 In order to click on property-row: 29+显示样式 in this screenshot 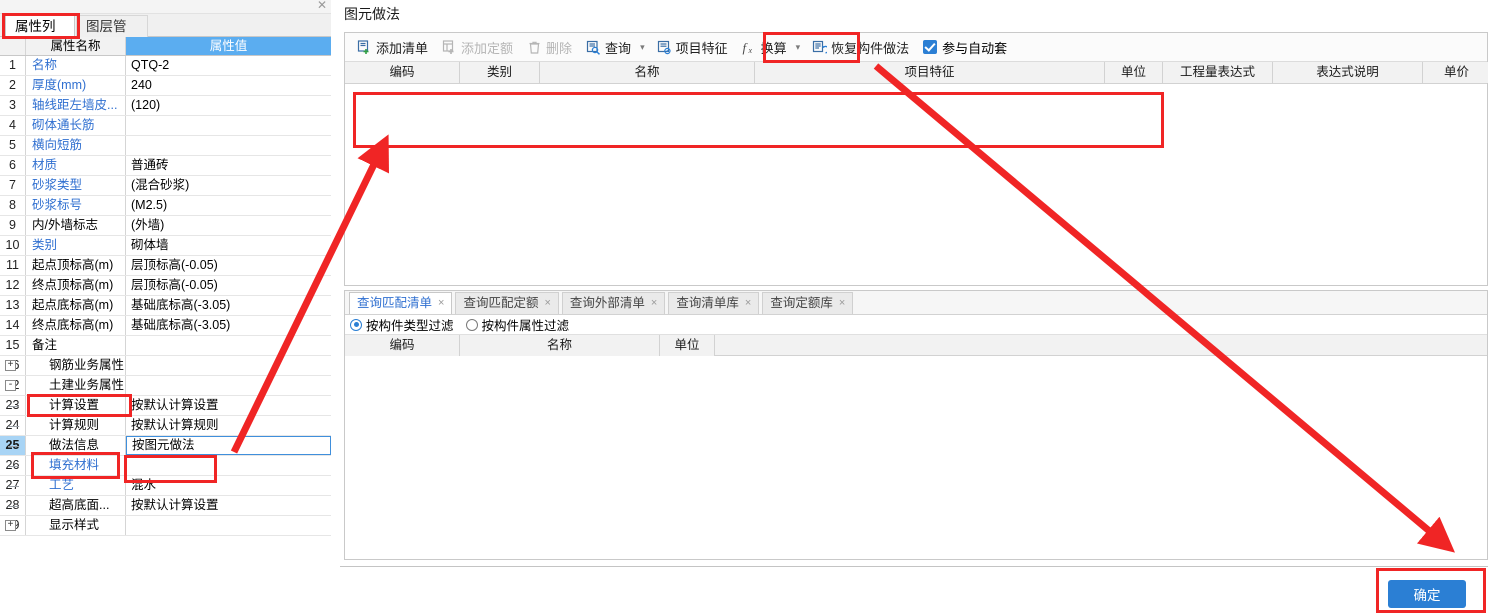, I will do `click(165, 526)`.